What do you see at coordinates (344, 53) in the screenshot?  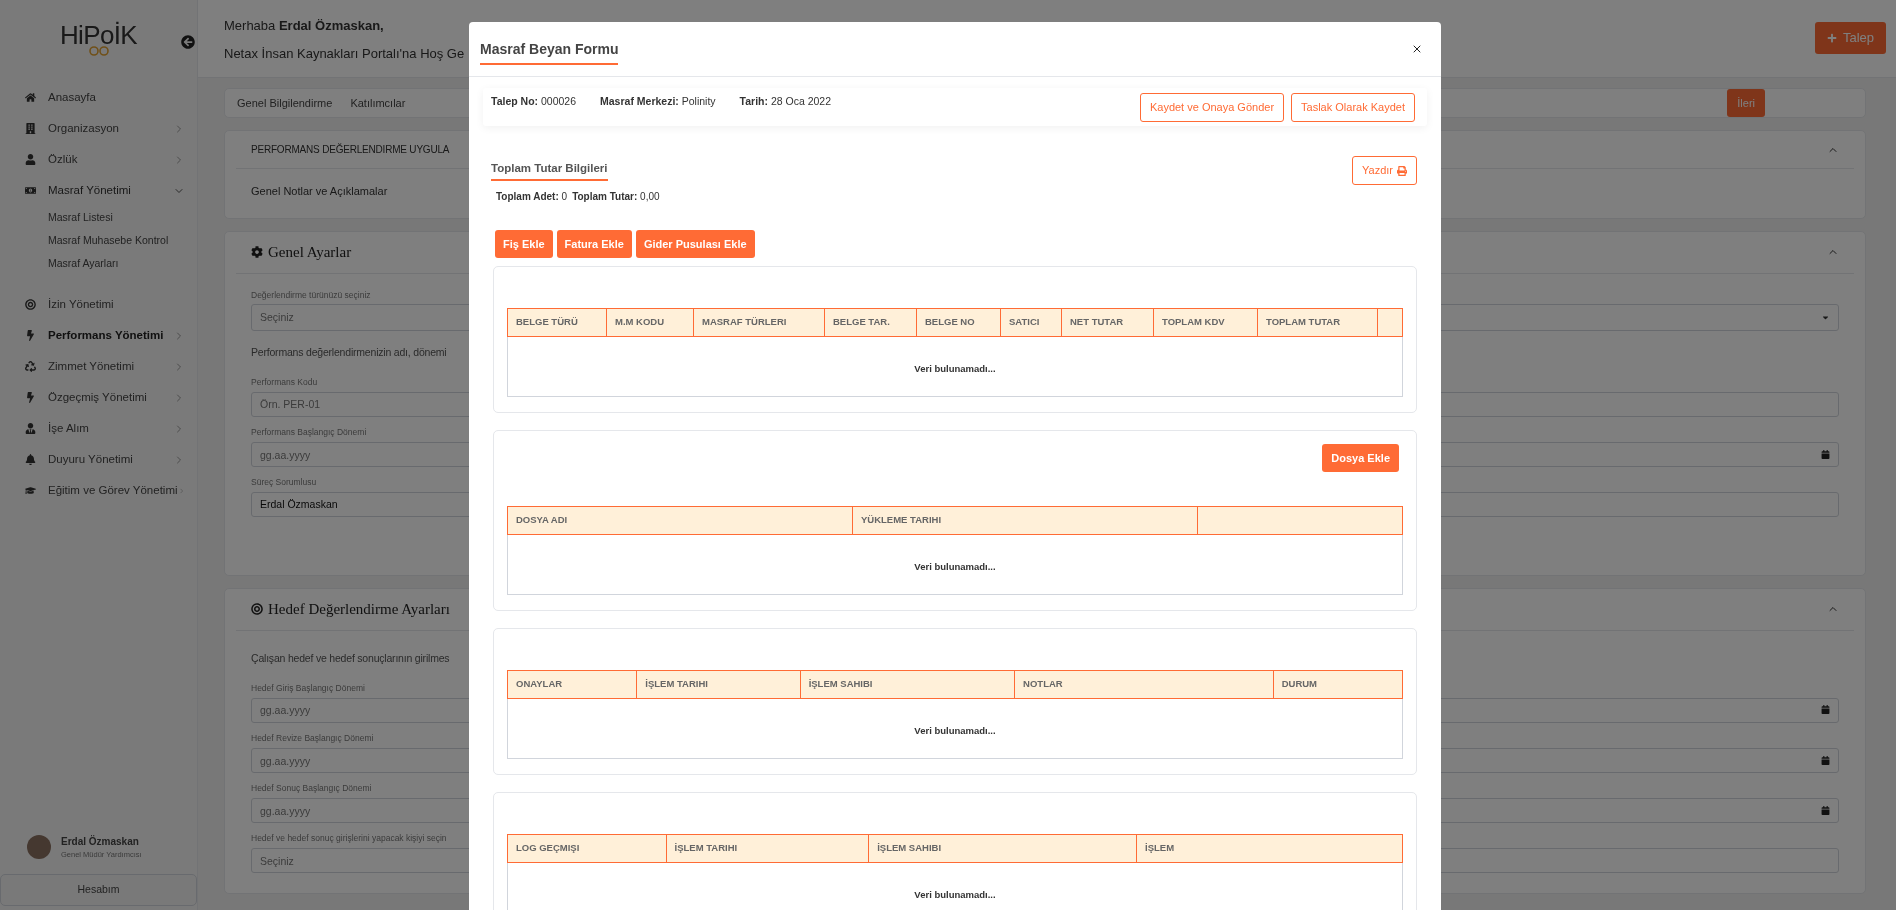 I see `welcome-text: Netax İnsan Kaynakları Portalı'na Hoş Ge` at bounding box center [344, 53].